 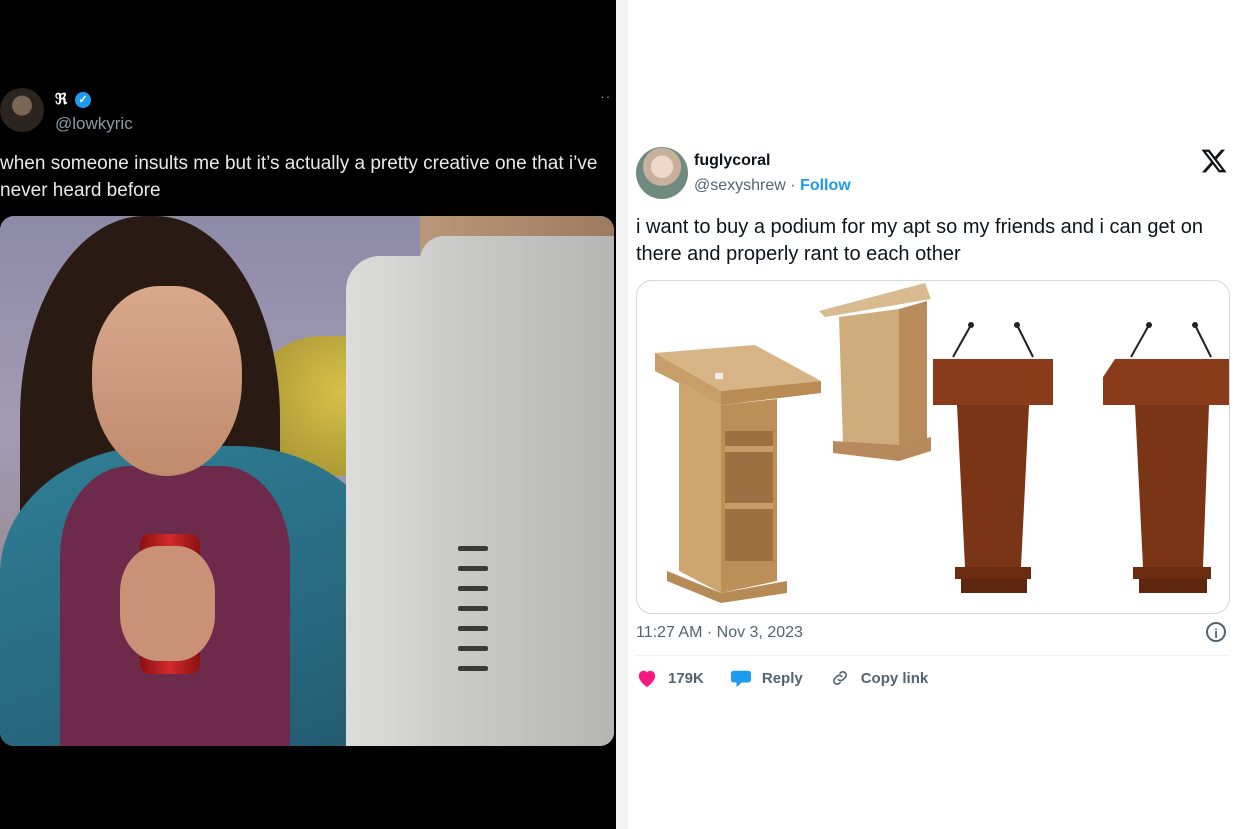 I want to click on more-options-icon: ··, so click(x=605, y=96).